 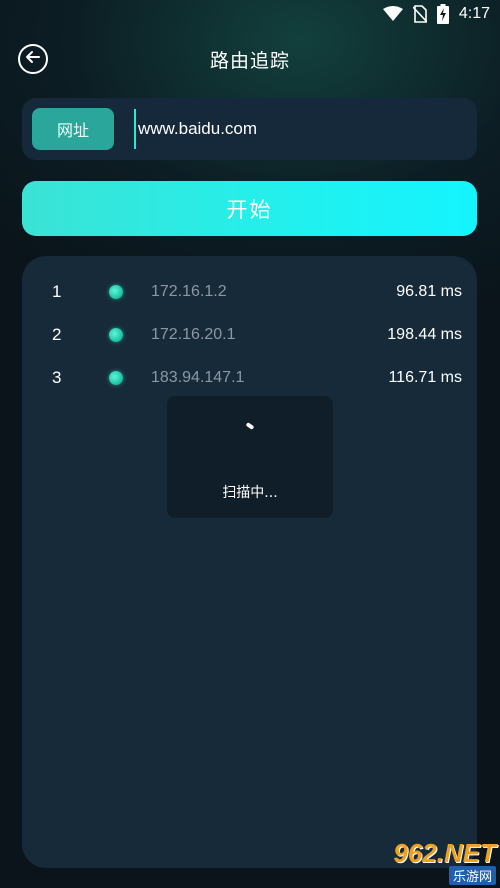 What do you see at coordinates (249, 291) in the screenshot?
I see `hop-row: 1 172.16.1.2 96.81 ms` at bounding box center [249, 291].